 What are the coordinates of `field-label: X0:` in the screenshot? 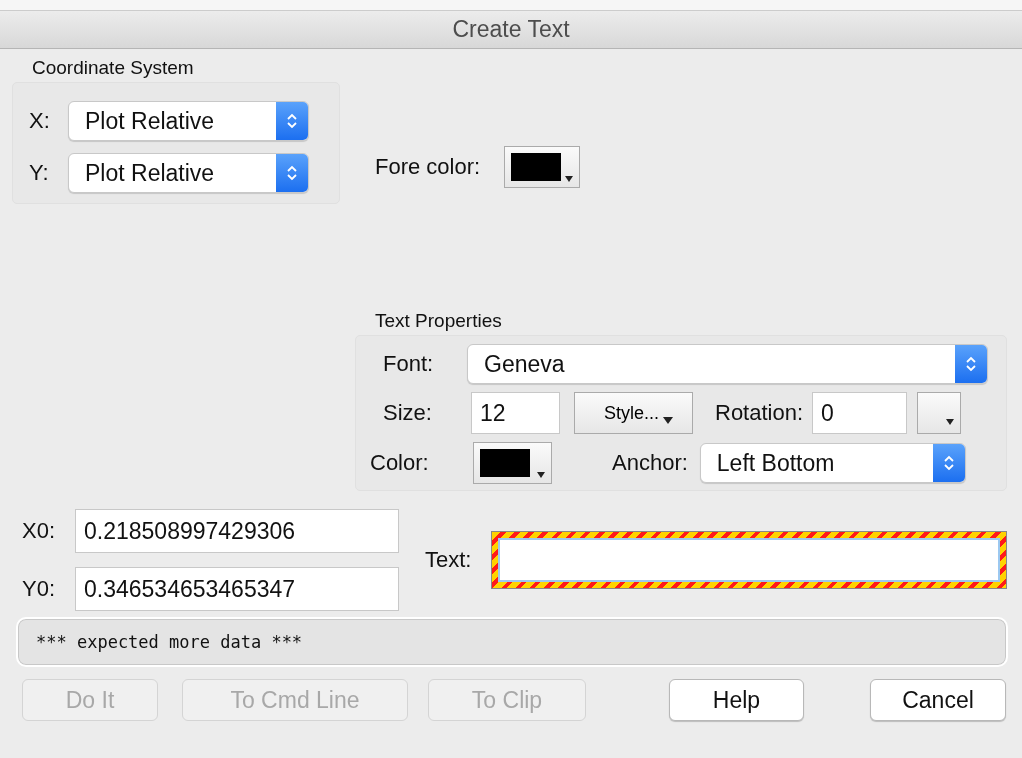 It's located at (39, 531).